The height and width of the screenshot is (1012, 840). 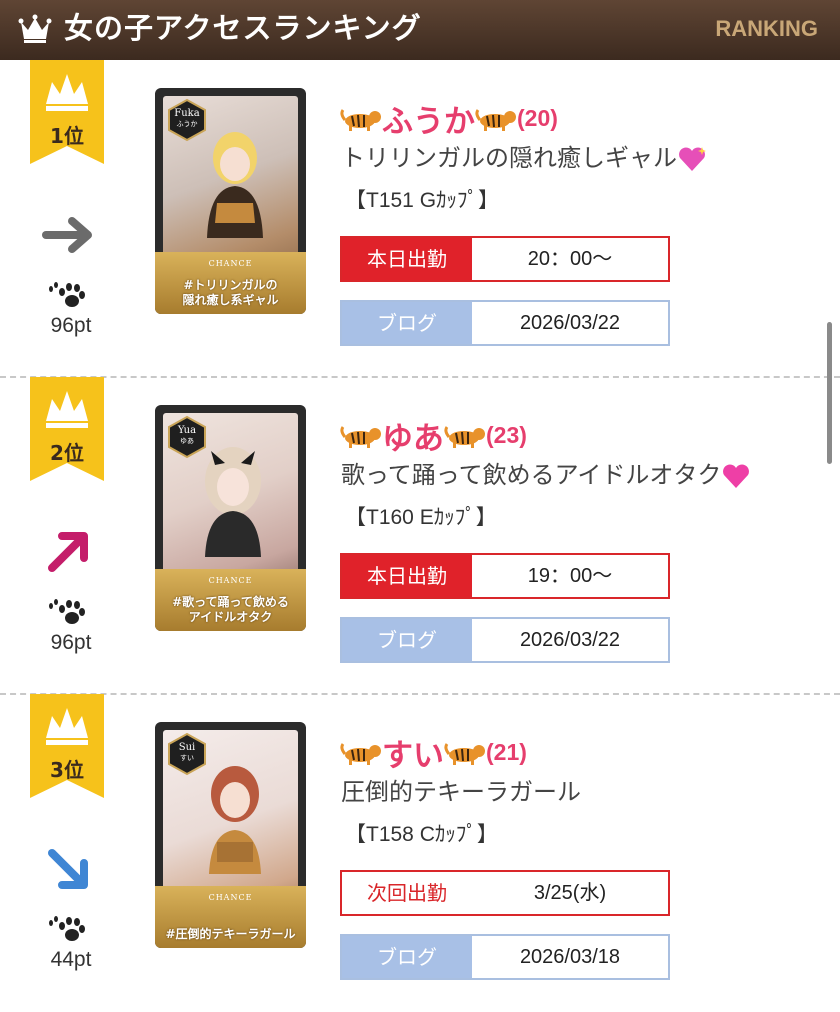 I want to click on hex-kana: ゆあ, so click(x=187, y=441).